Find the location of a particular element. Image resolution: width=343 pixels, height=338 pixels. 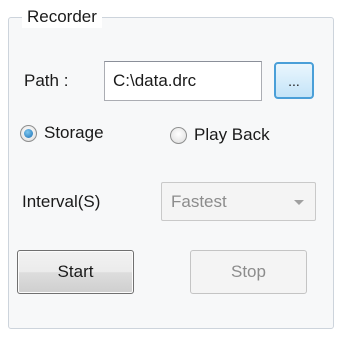

interval-select: Fastest is located at coordinates (238, 201).